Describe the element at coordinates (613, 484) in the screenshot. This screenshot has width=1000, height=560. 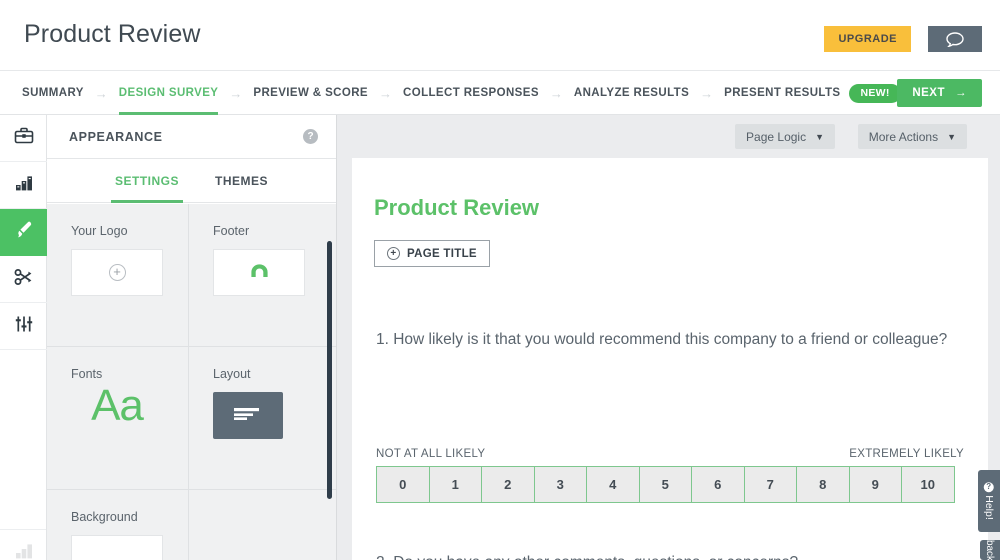
I see `nps-option: 4` at that location.